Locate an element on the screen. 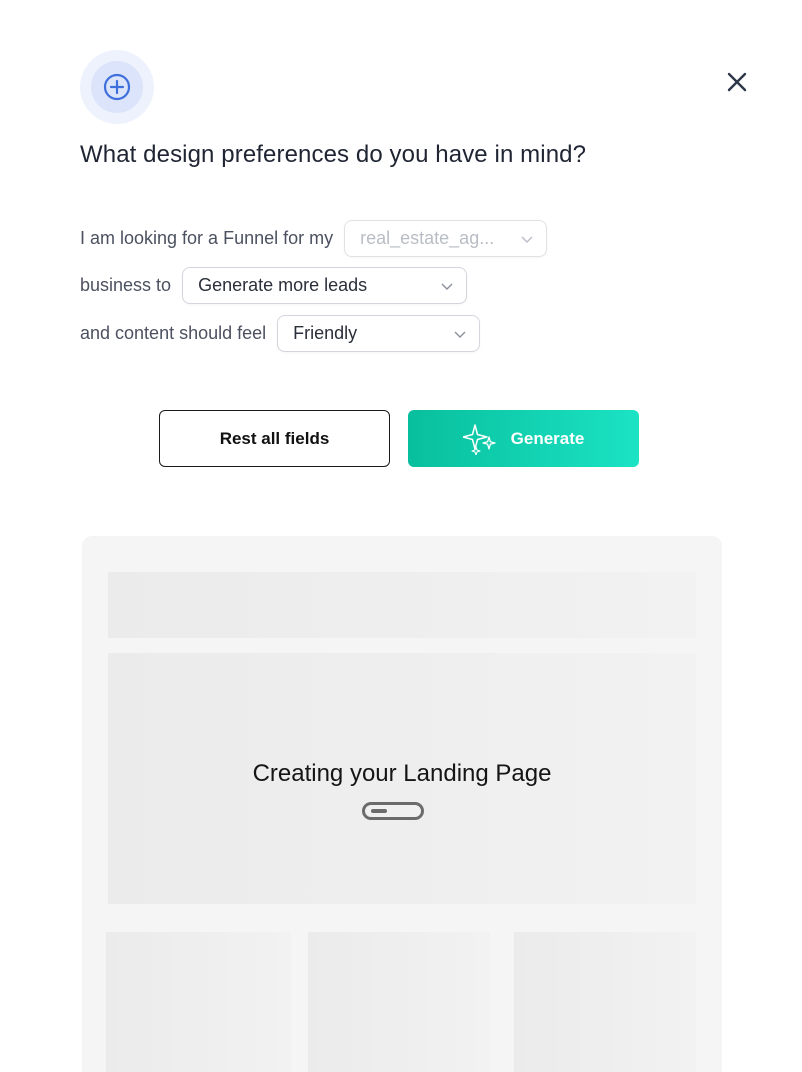 Image resolution: width=802 pixels, height=1072 pixels. tone-label: and content should feel is located at coordinates (173, 333).